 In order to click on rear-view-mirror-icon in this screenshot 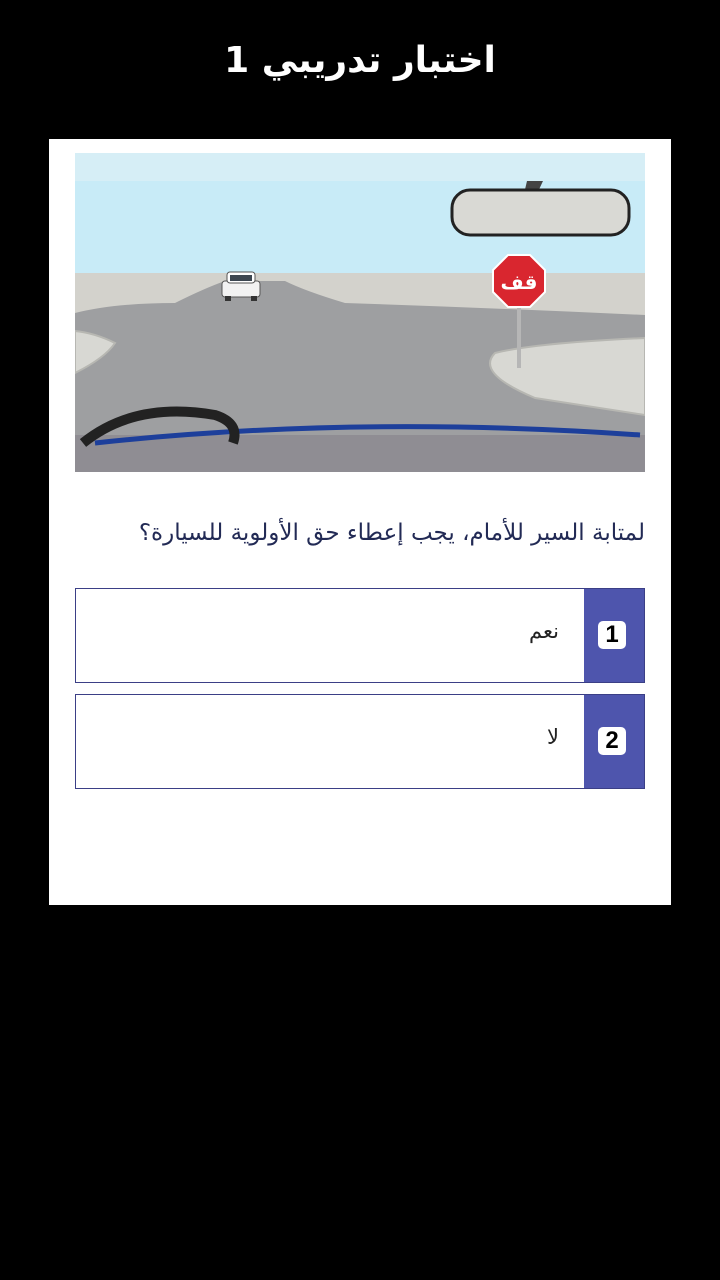, I will do `click(540, 209)`.